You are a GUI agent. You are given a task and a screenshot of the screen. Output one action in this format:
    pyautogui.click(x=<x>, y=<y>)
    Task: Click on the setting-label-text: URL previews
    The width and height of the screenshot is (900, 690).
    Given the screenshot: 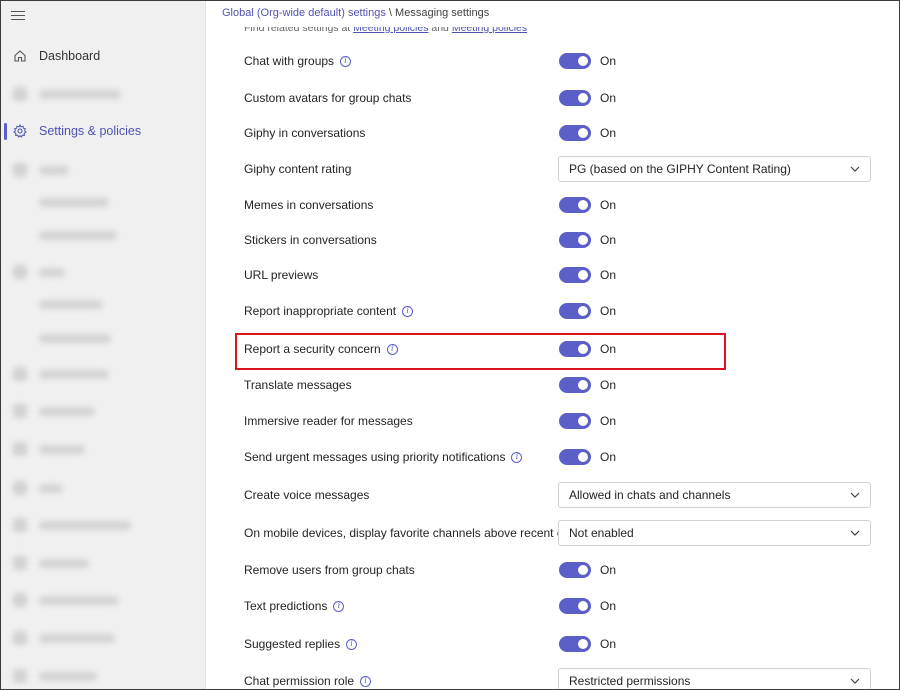 What is the action you would take?
    pyautogui.click(x=281, y=275)
    